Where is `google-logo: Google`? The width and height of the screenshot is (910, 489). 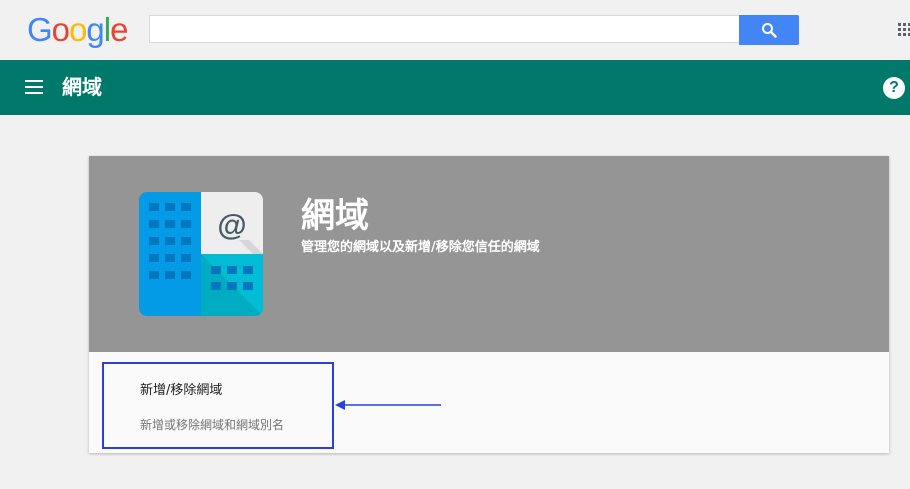 google-logo: Google is located at coordinates (77, 30).